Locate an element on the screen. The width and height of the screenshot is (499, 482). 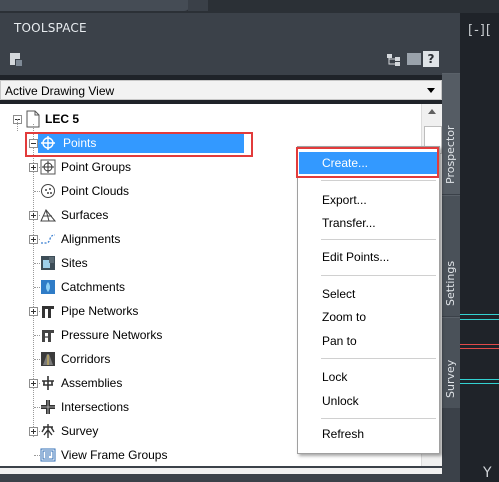
item-view-icon is located at coordinates (17, 59).